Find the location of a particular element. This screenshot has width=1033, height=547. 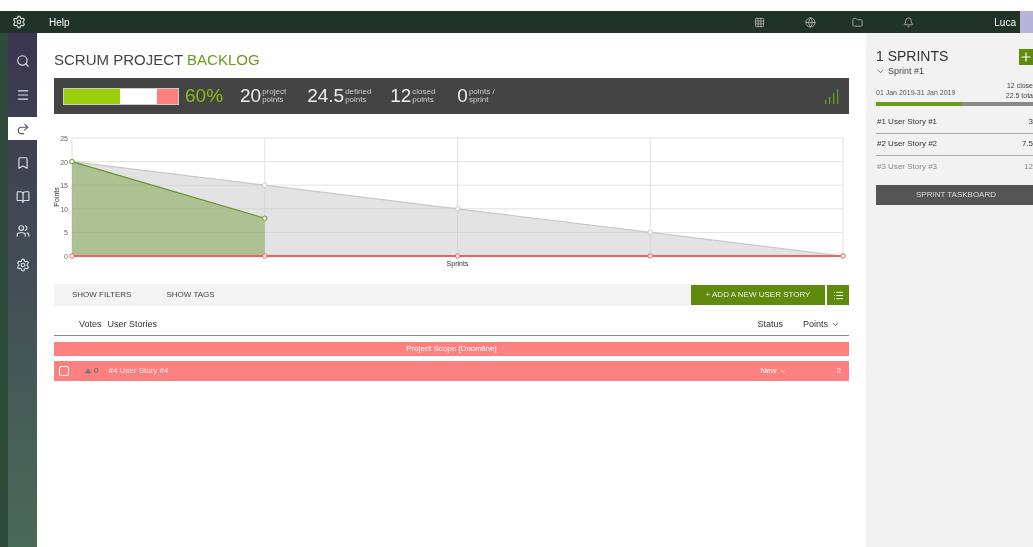

story-name: #3 User Story #3 is located at coordinates (907, 166).